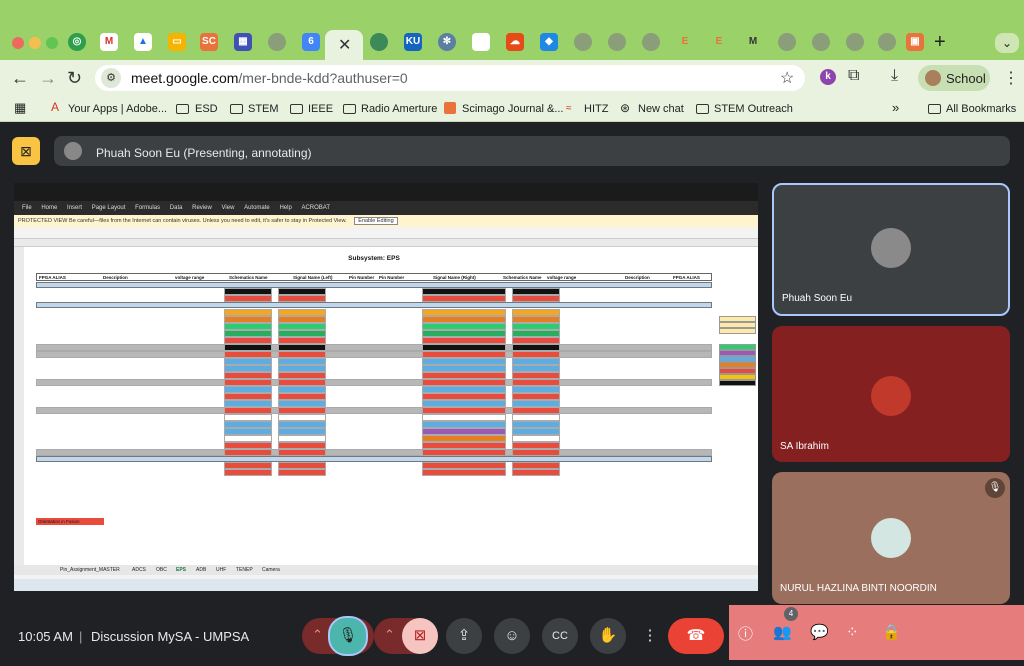 The width and height of the screenshot is (1024, 666). I want to click on end-call-button: ☎, so click(696, 636).